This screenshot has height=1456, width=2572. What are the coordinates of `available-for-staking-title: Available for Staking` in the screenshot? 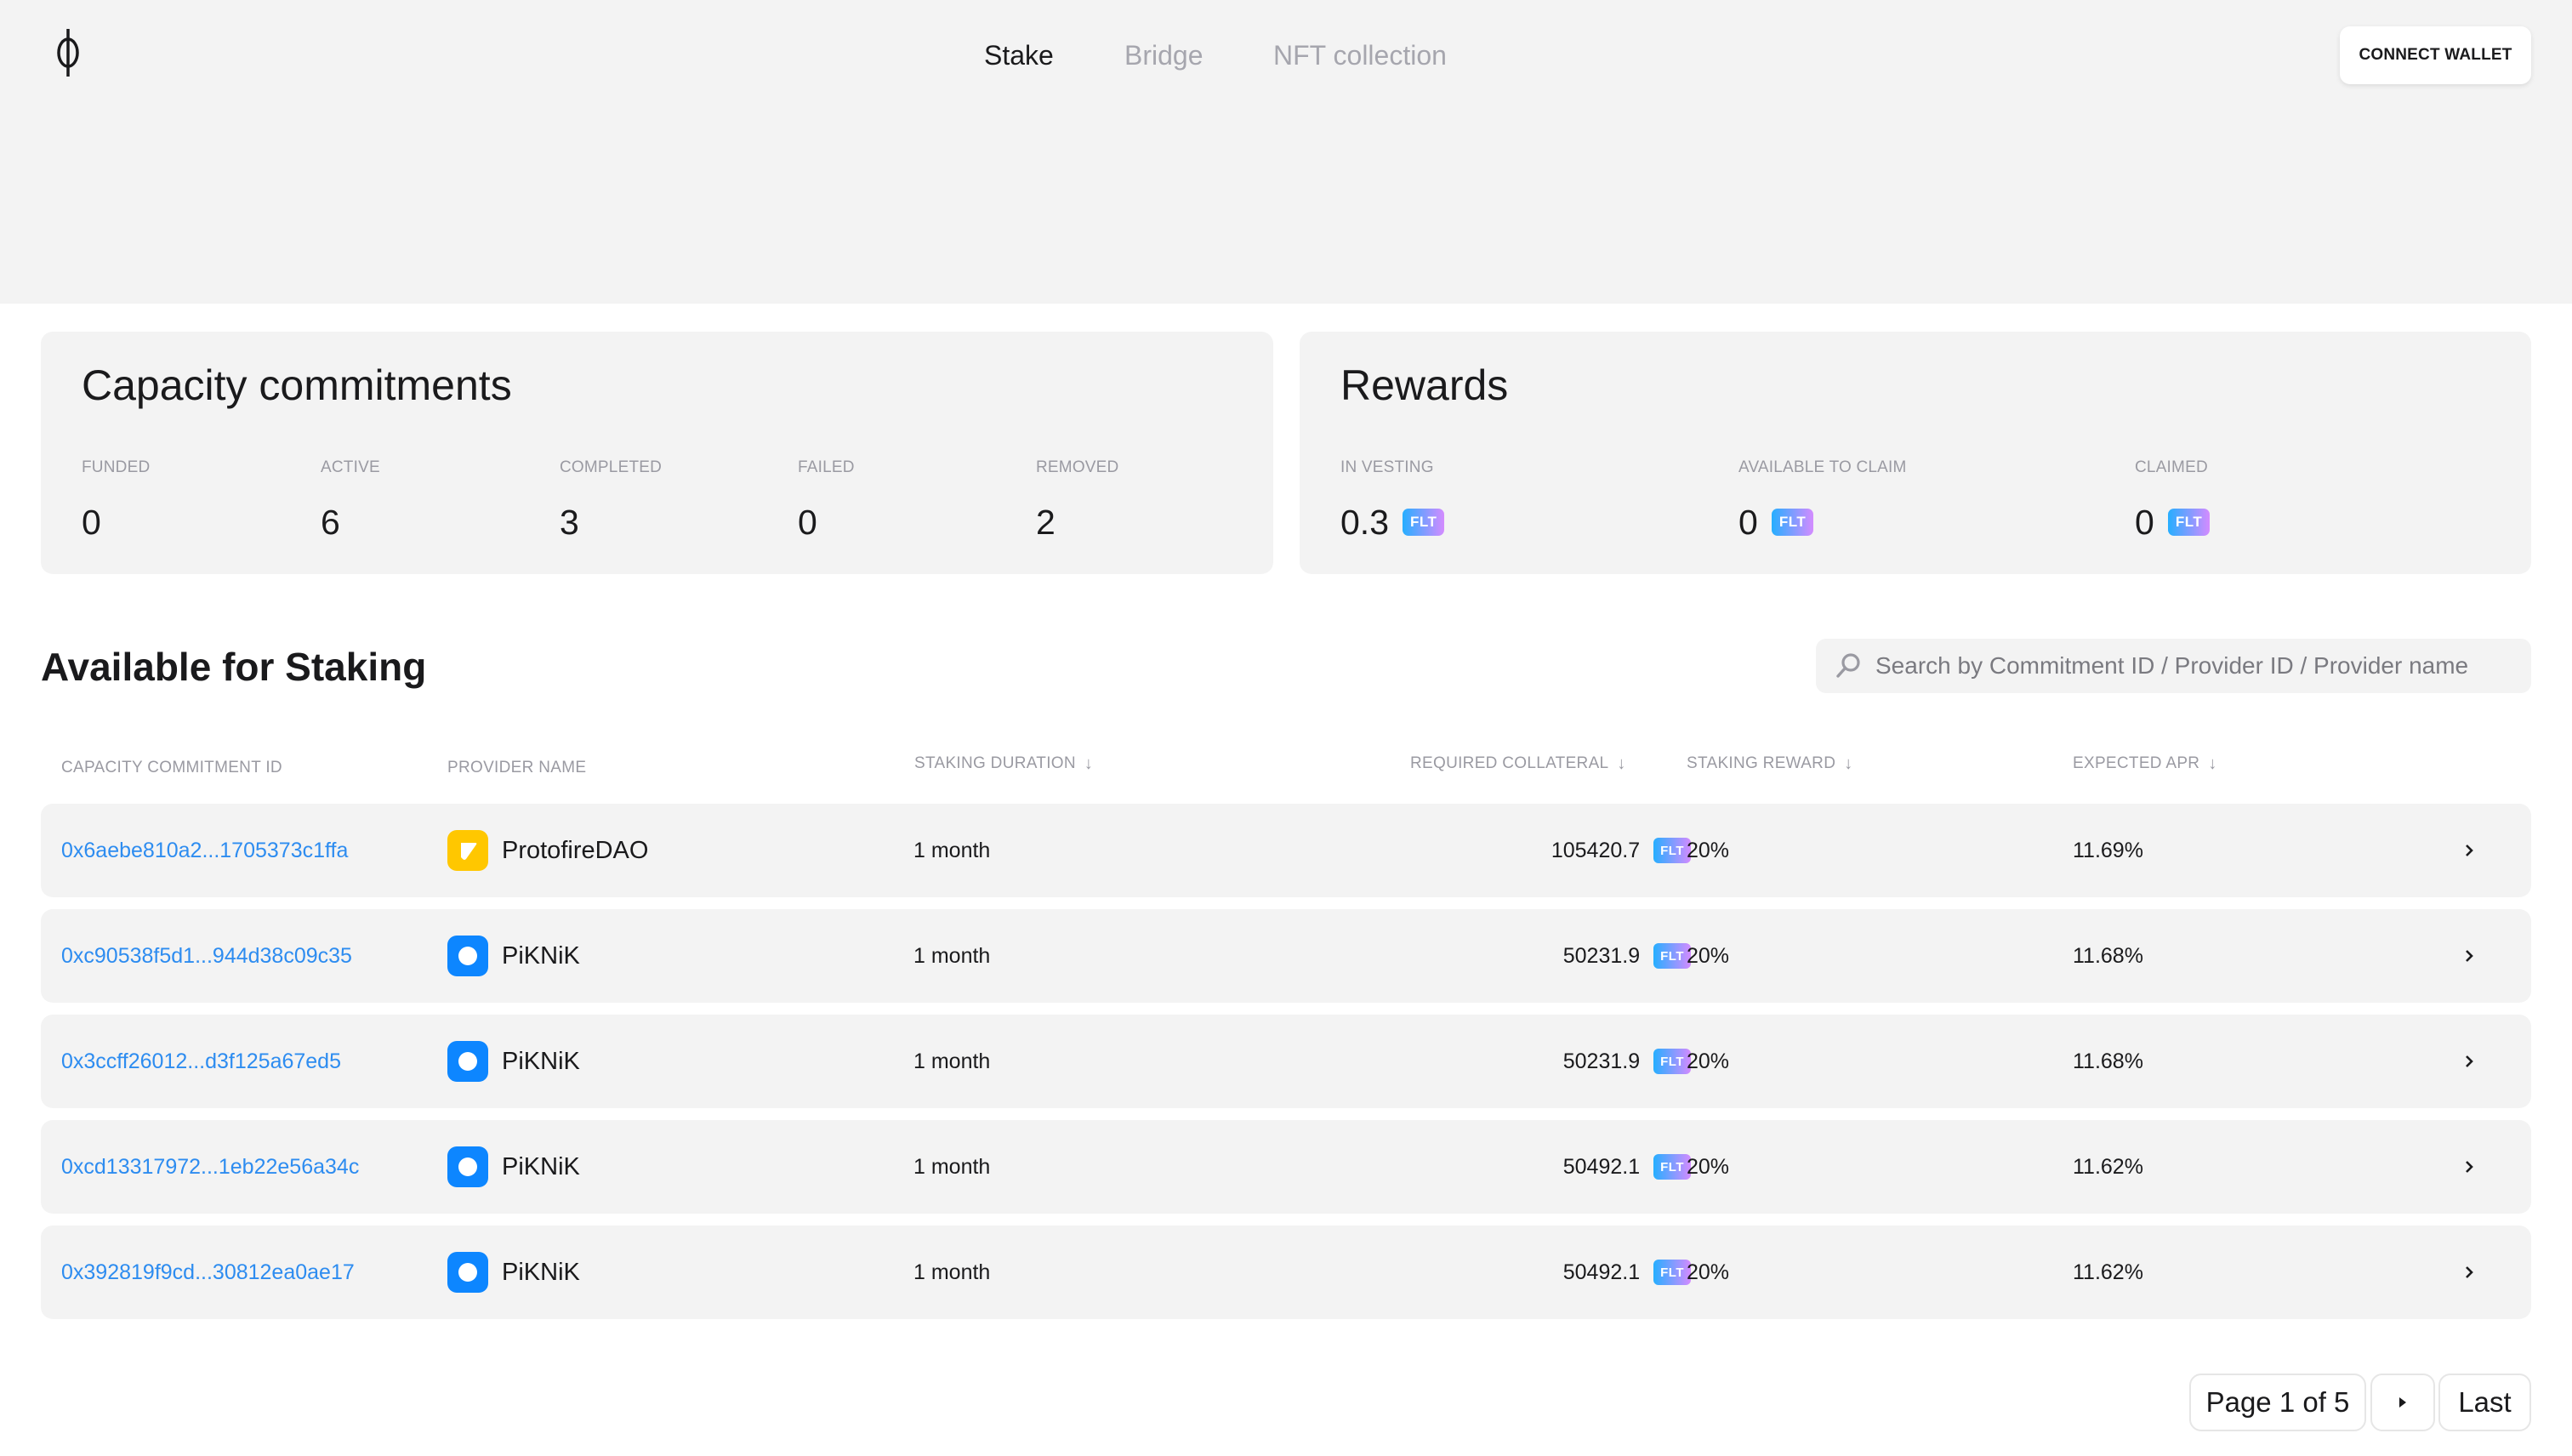 It's located at (234, 667).